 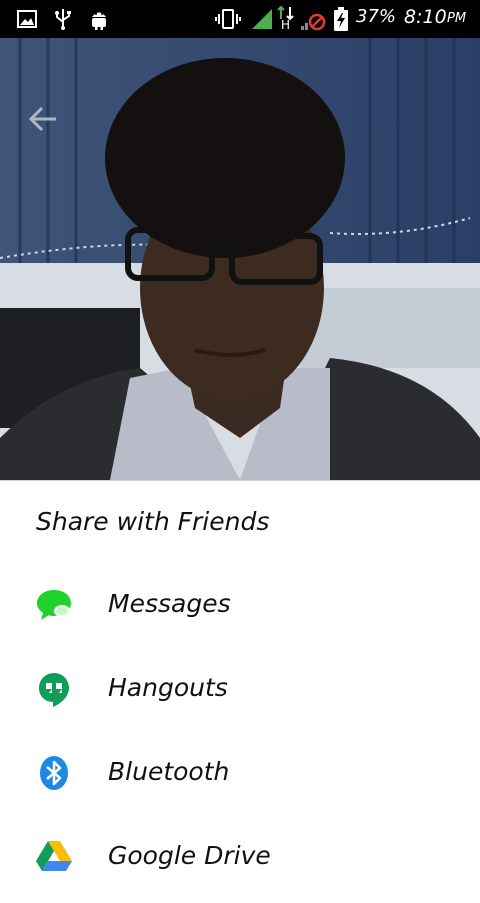 What do you see at coordinates (457, 18) in the screenshot?
I see `clock-ampm: PM` at bounding box center [457, 18].